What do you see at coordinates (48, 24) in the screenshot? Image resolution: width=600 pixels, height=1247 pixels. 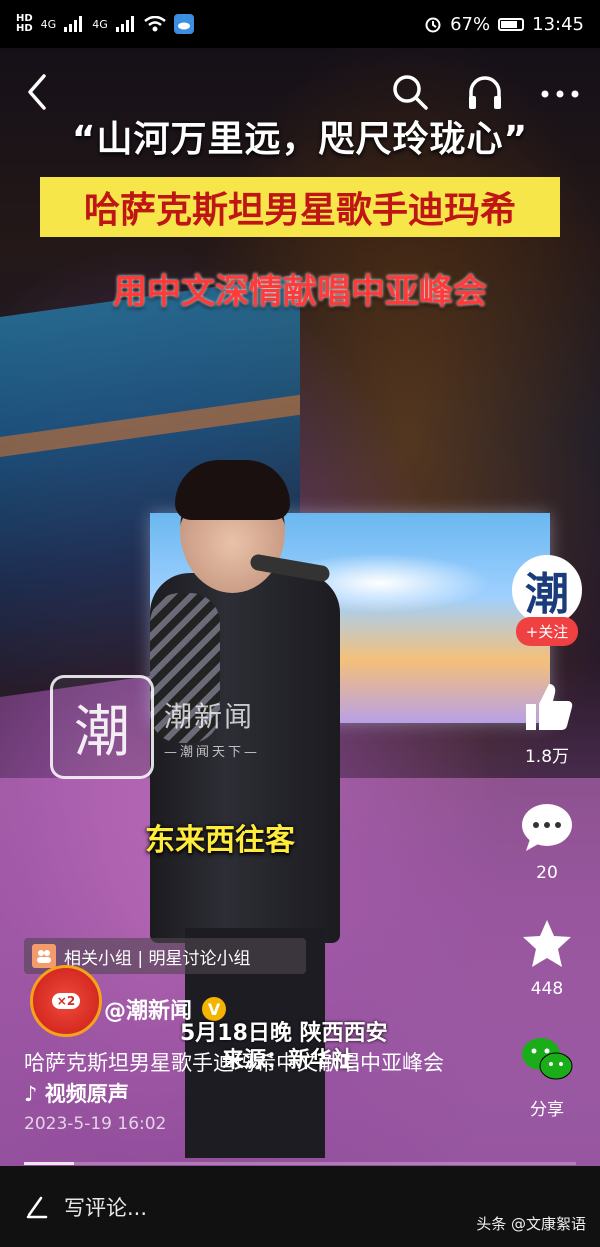 I see `signal-label-1: 4G` at bounding box center [48, 24].